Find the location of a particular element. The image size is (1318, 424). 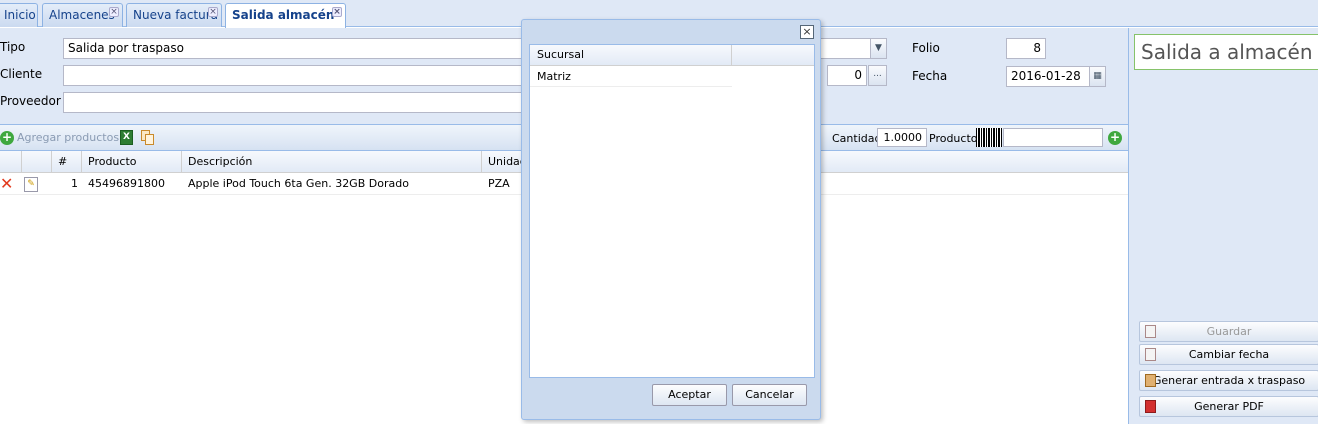

folio-field: 8 is located at coordinates (1026, 48).